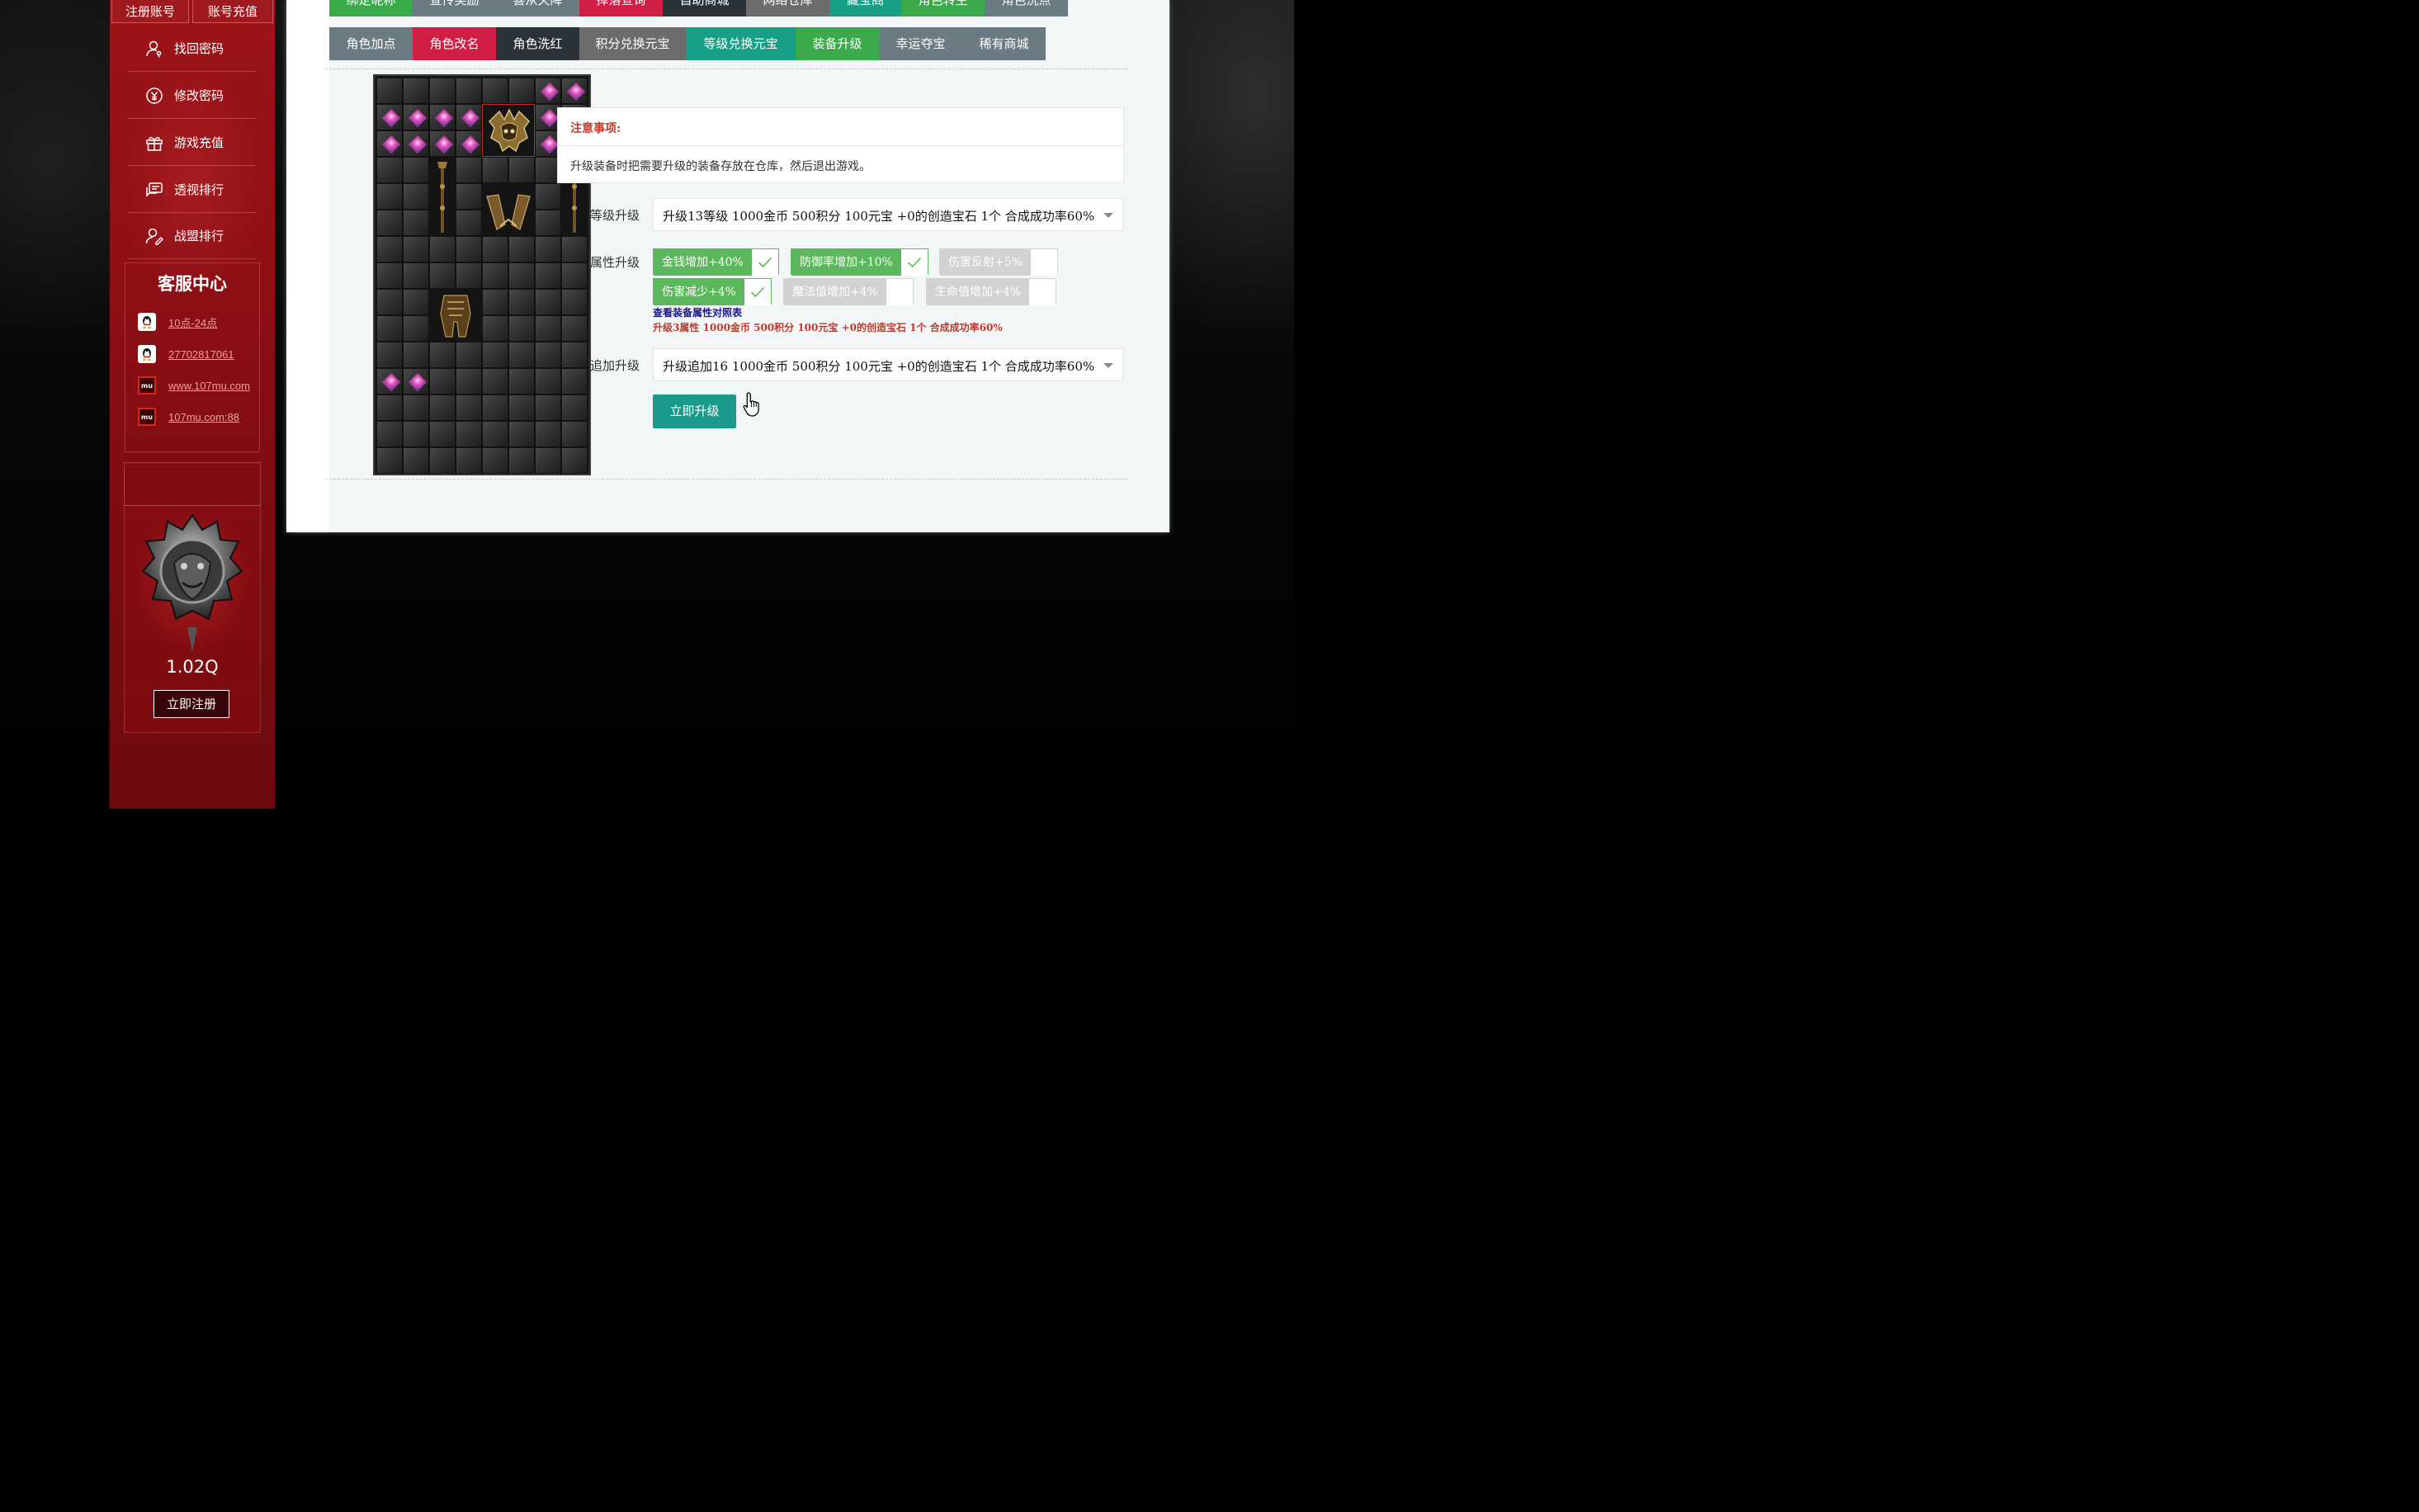 Image resolution: width=2419 pixels, height=1512 pixels. I want to click on service-hours-link: 10点-24点, so click(192, 322).